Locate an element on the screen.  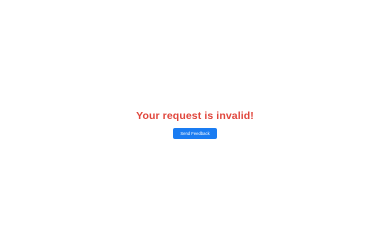
error-container: Your request is invalid! Send Feedback is located at coordinates (195, 124).